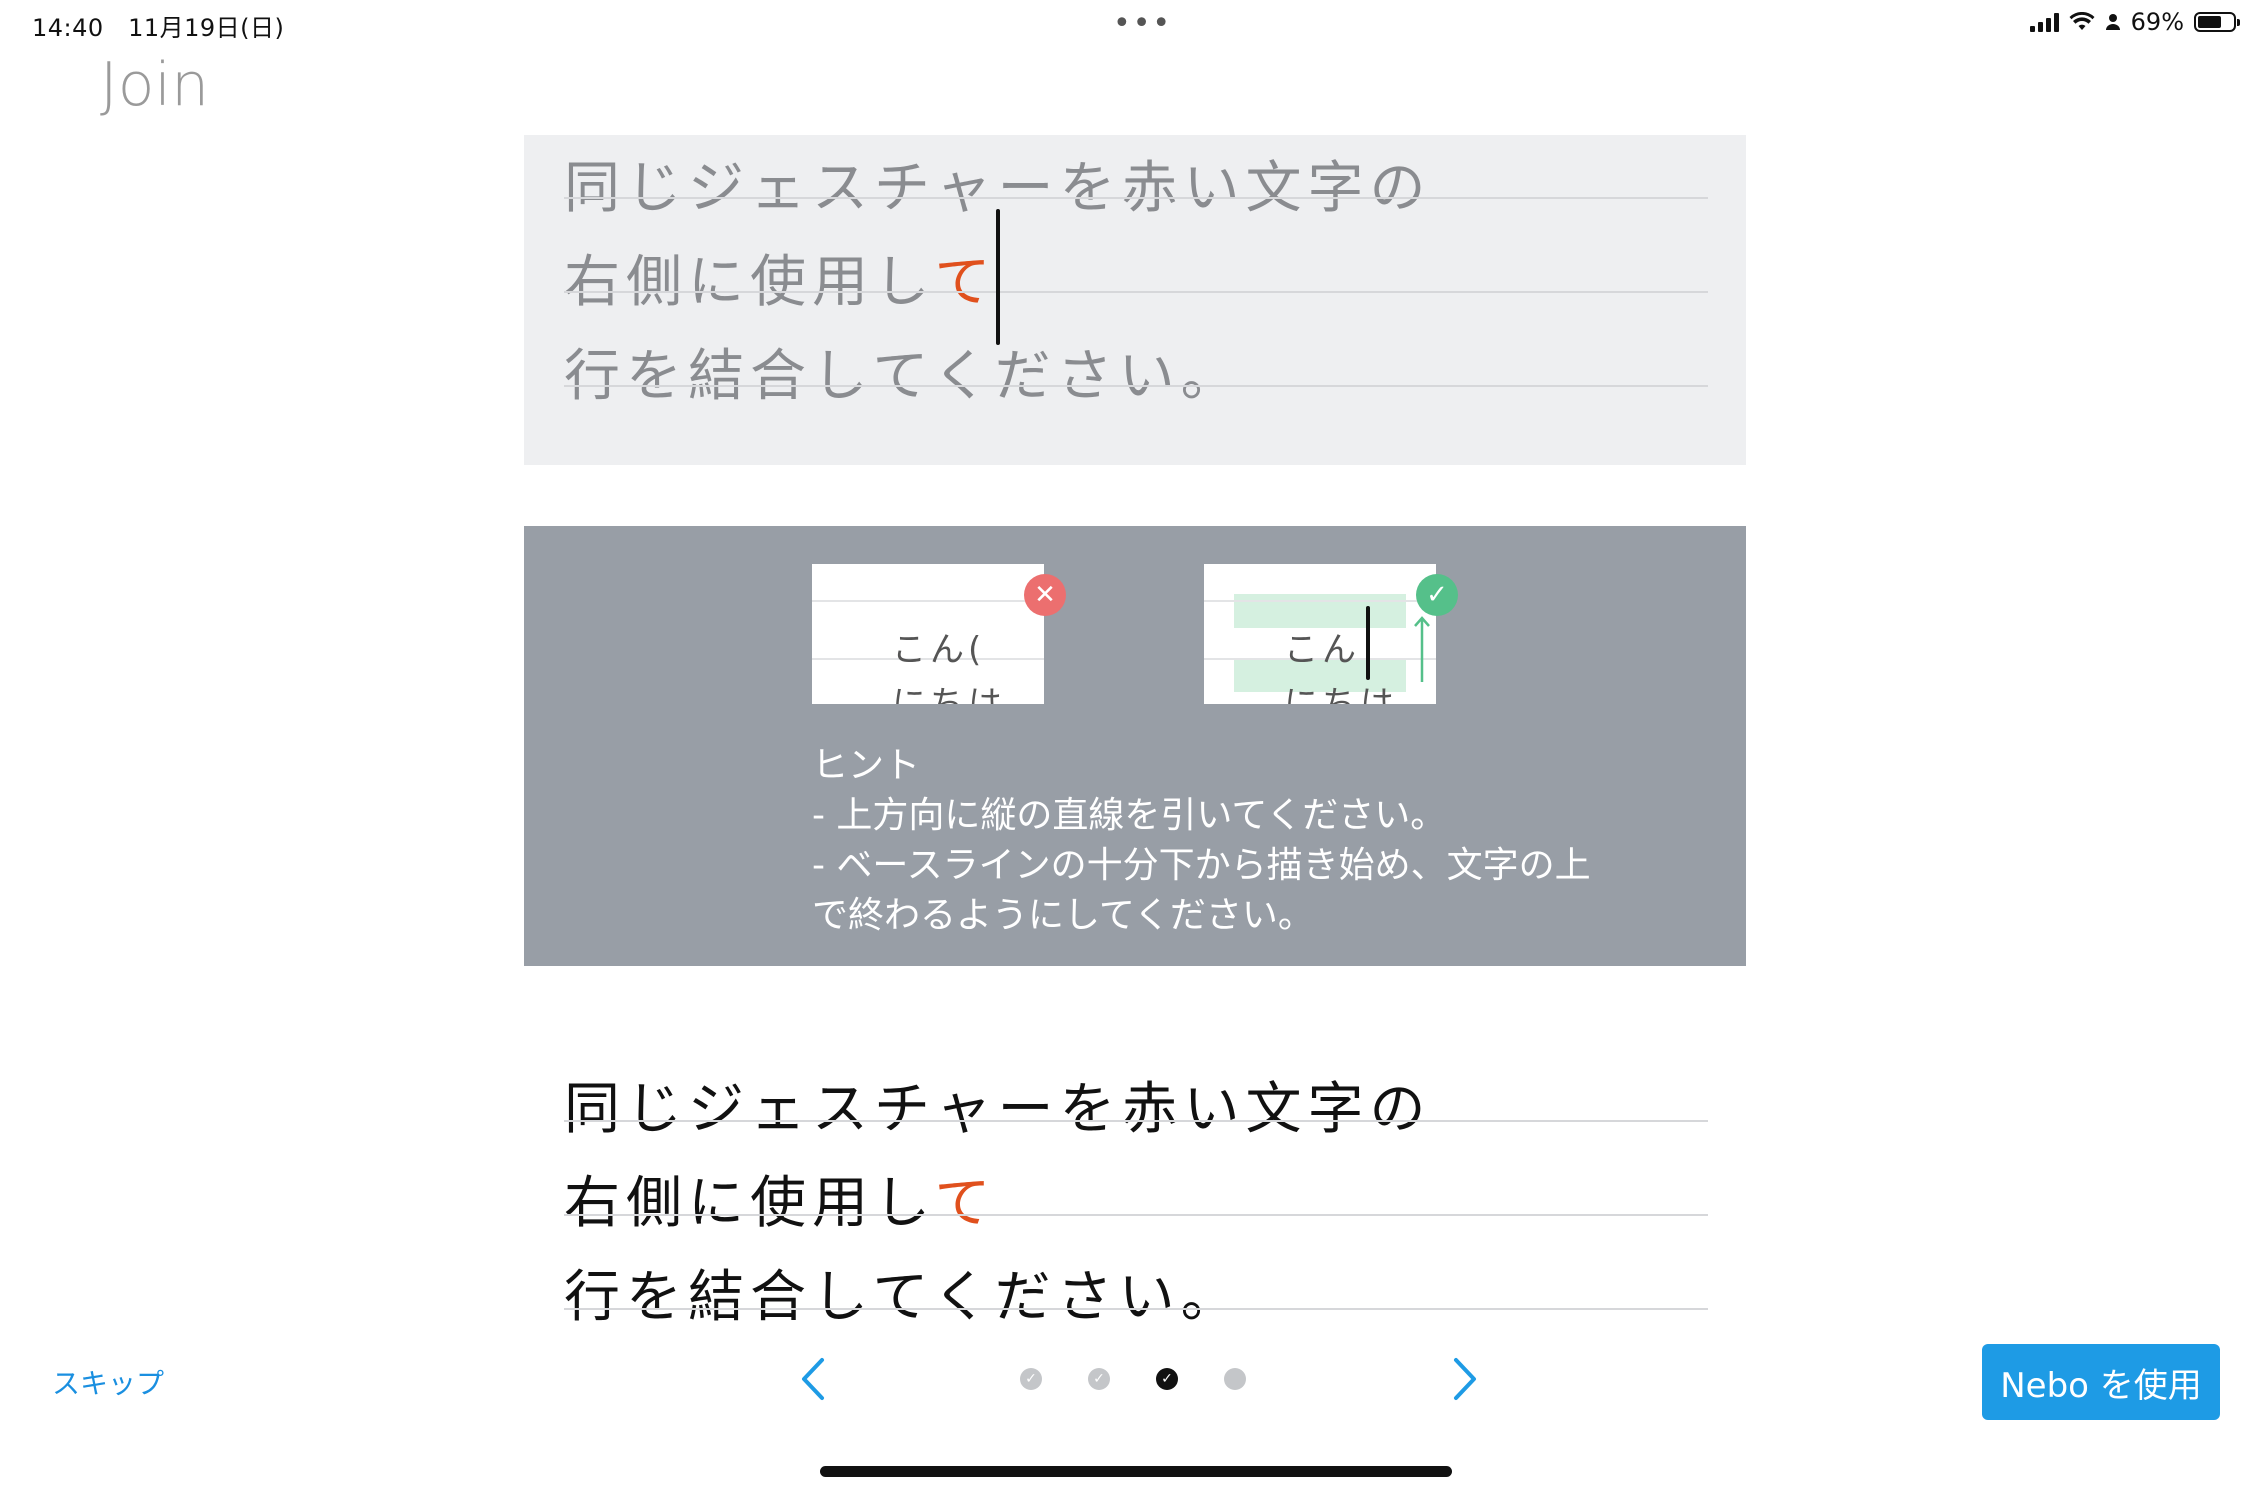 Image resolution: width=2266 pixels, height=1488 pixels. I want to click on wifi-icon, so click(2082, 21).